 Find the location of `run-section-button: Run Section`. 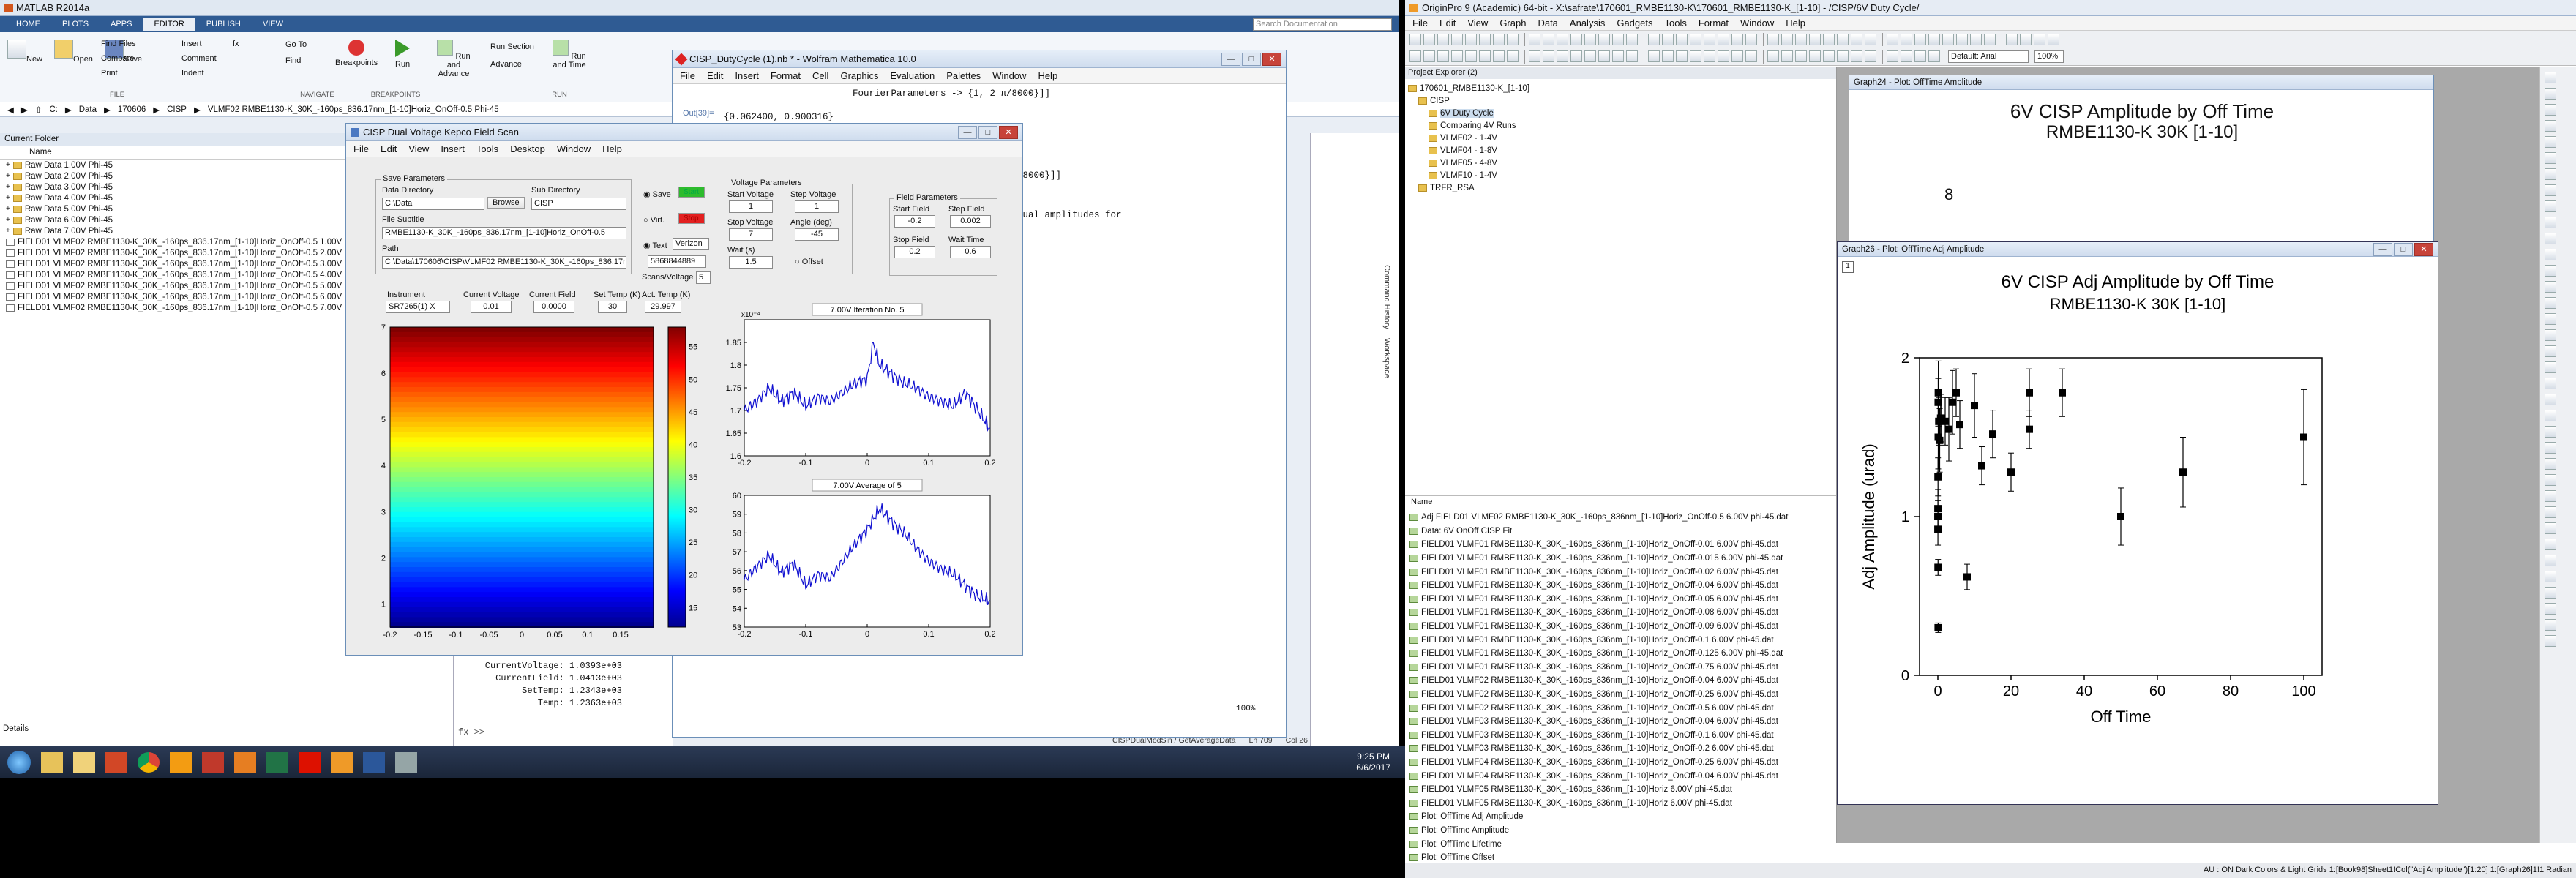

run-section-button: Run Section is located at coordinates (512, 47).